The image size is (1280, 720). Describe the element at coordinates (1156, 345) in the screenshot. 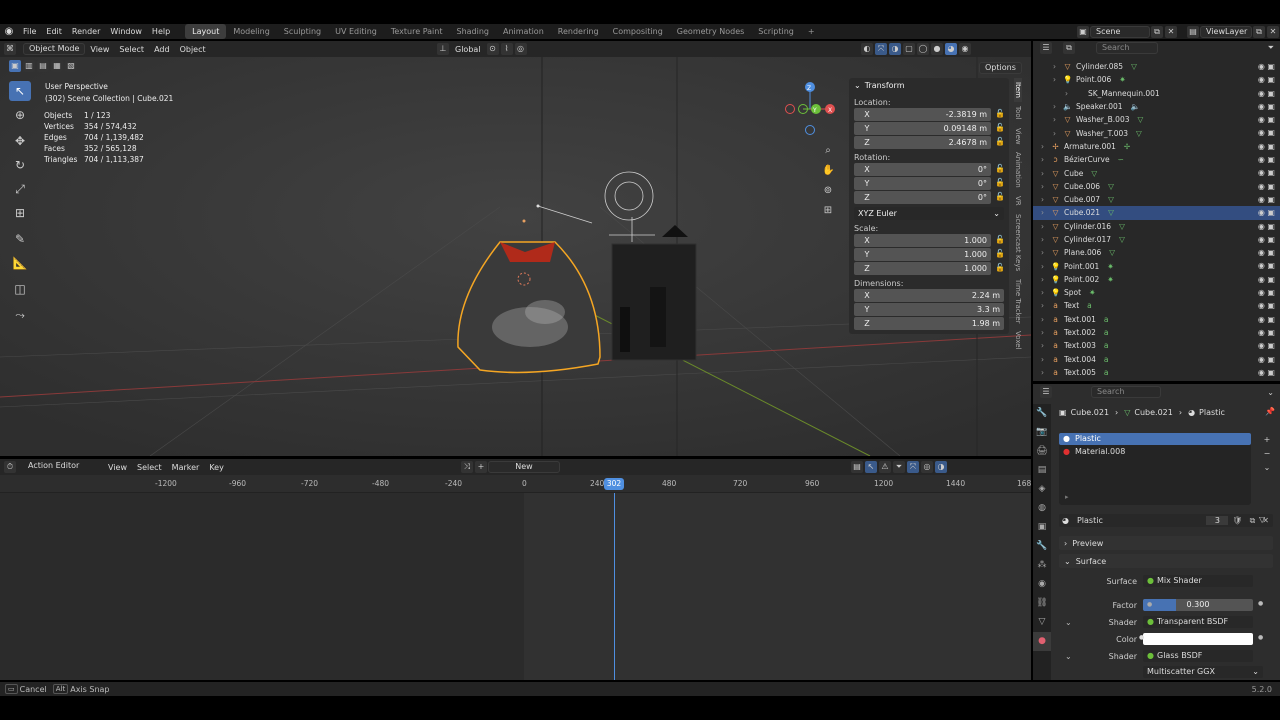

I see `outliner-item: › a Text.003 a ◉ ▣` at that location.